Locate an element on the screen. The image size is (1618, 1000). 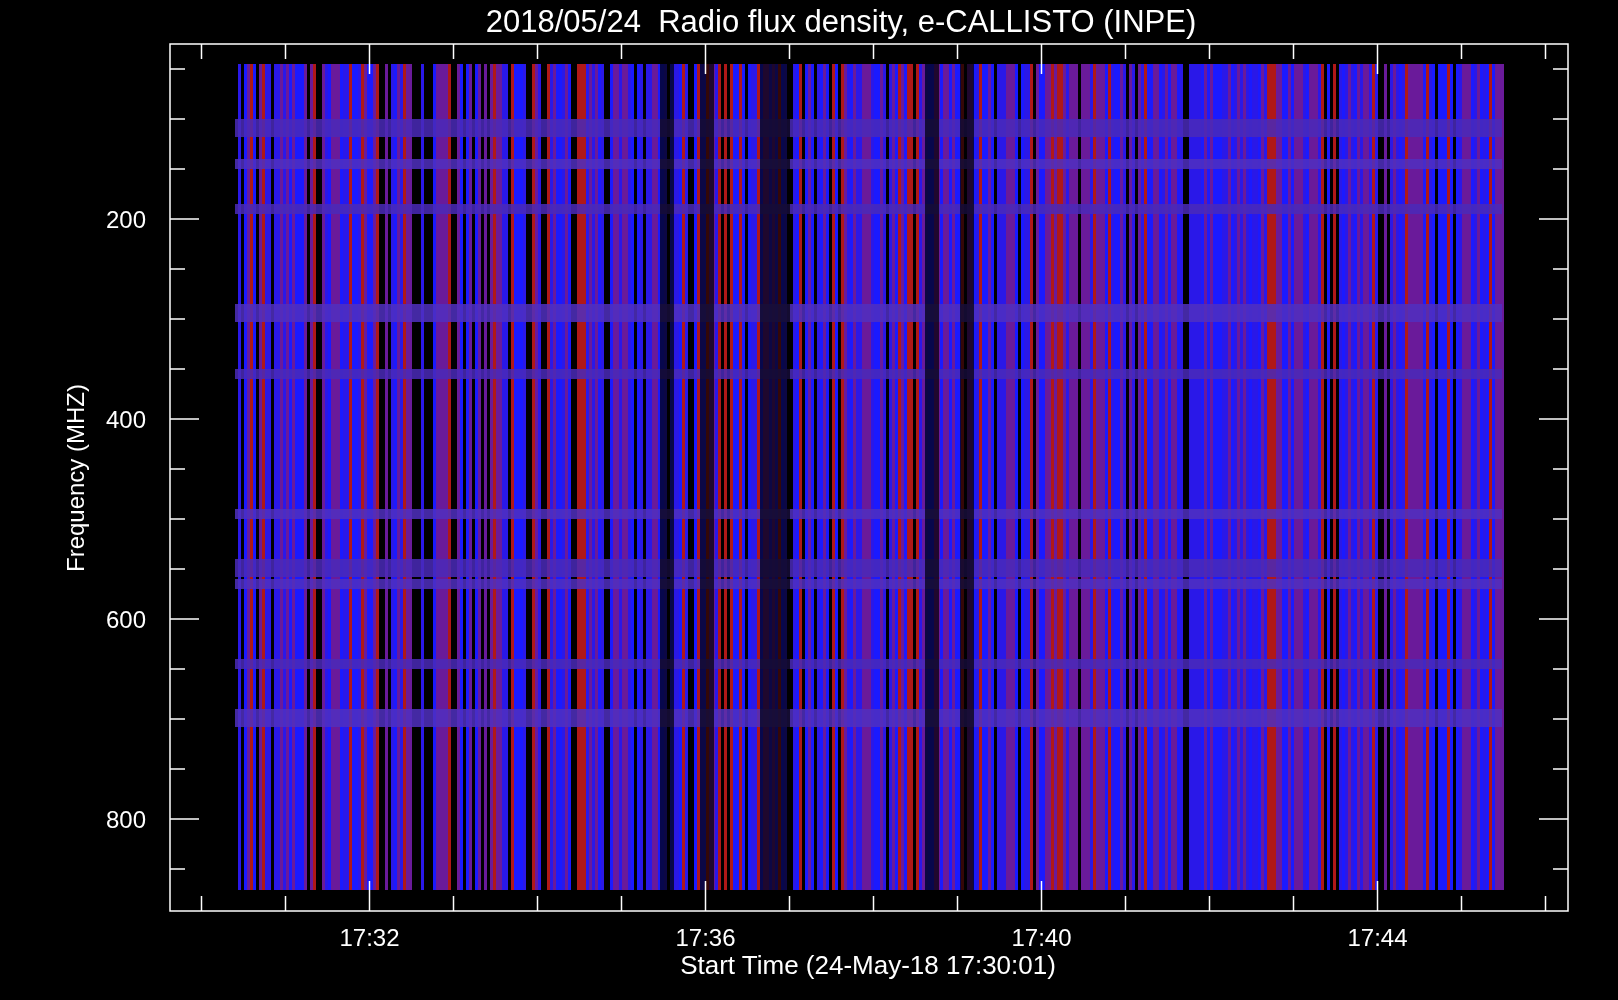
x-tick-label: 17:40 is located at coordinates (1041, 937).